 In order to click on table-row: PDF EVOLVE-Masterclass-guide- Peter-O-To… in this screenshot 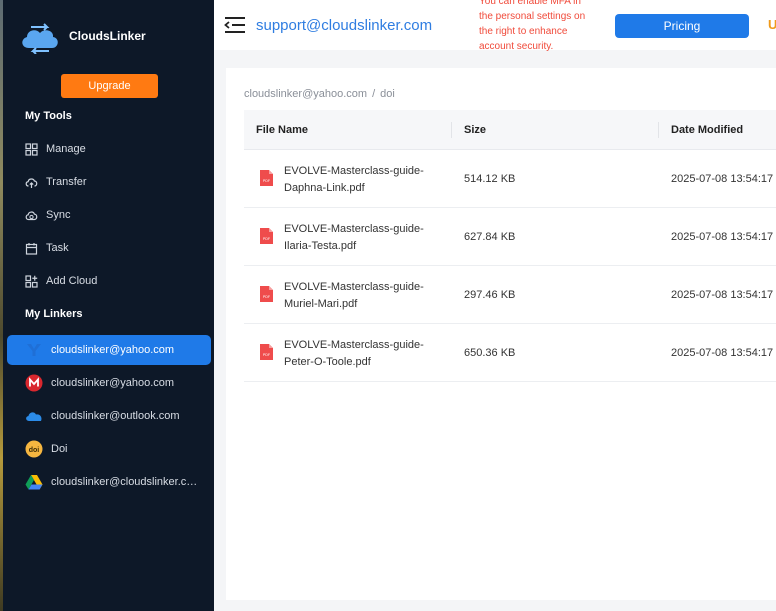, I will do `click(510, 353)`.